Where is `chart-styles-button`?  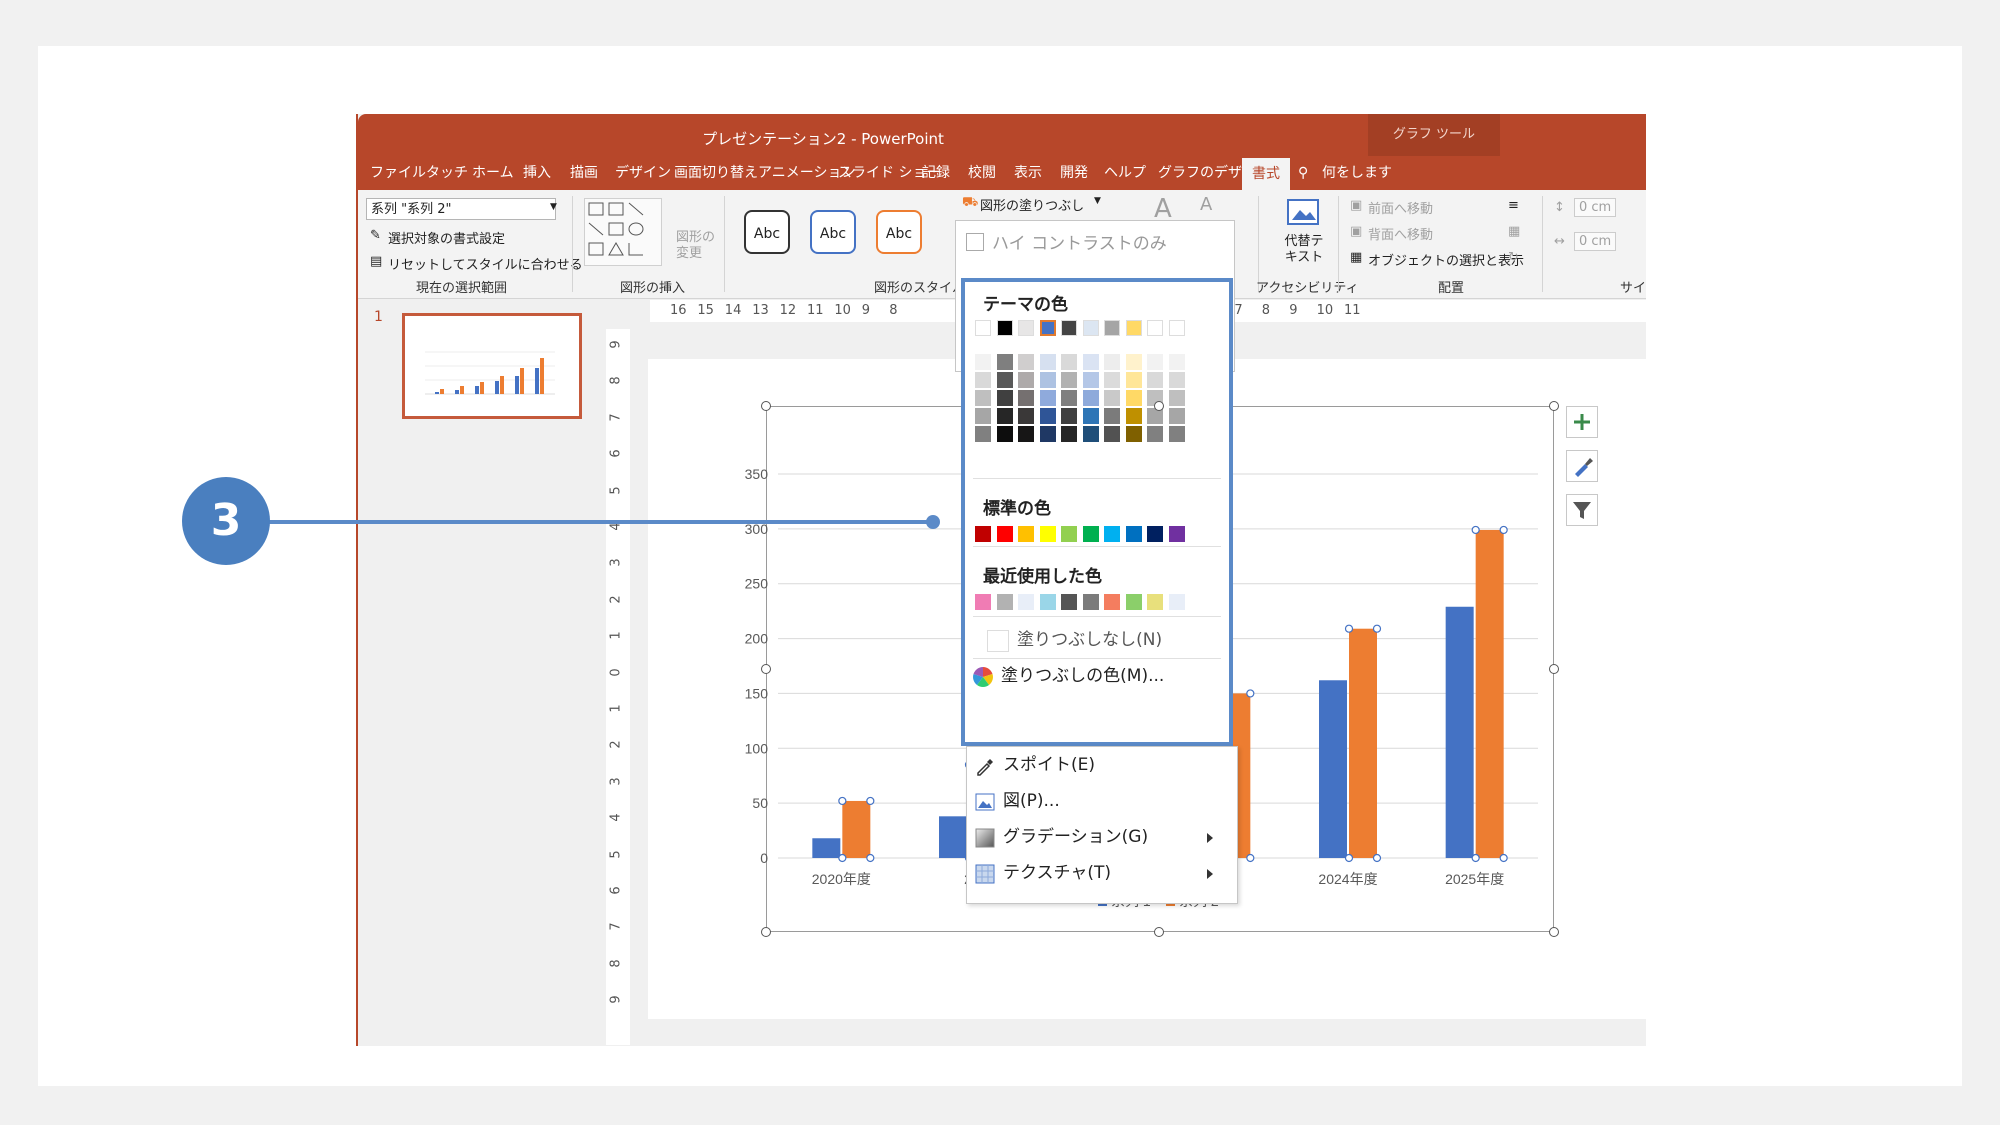 chart-styles-button is located at coordinates (1582, 466).